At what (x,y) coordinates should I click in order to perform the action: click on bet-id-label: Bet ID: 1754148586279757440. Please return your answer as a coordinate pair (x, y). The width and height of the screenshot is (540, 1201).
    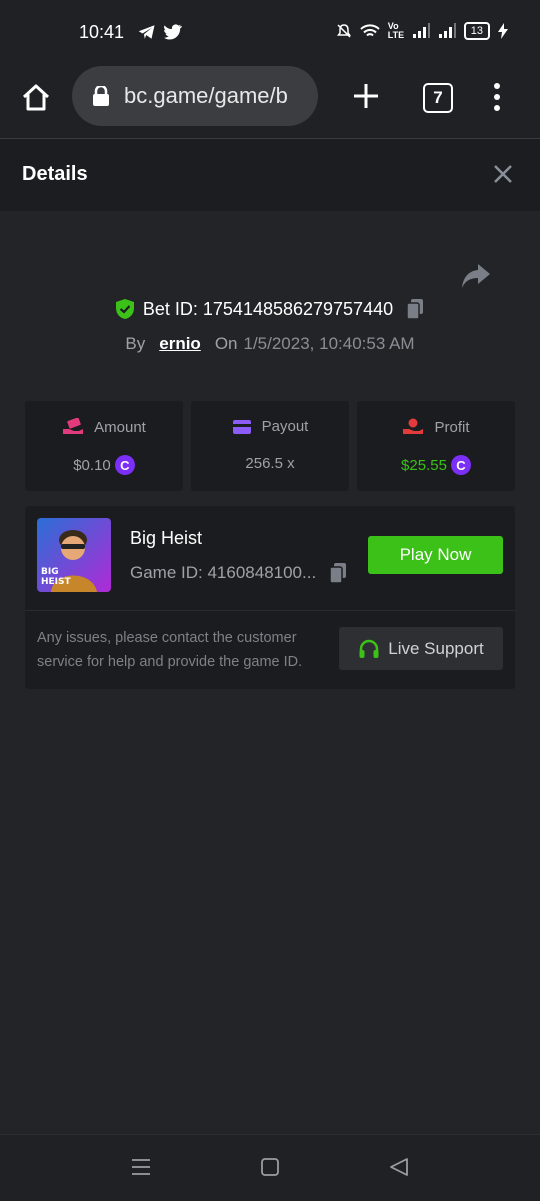
    Looking at the image, I should click on (268, 308).